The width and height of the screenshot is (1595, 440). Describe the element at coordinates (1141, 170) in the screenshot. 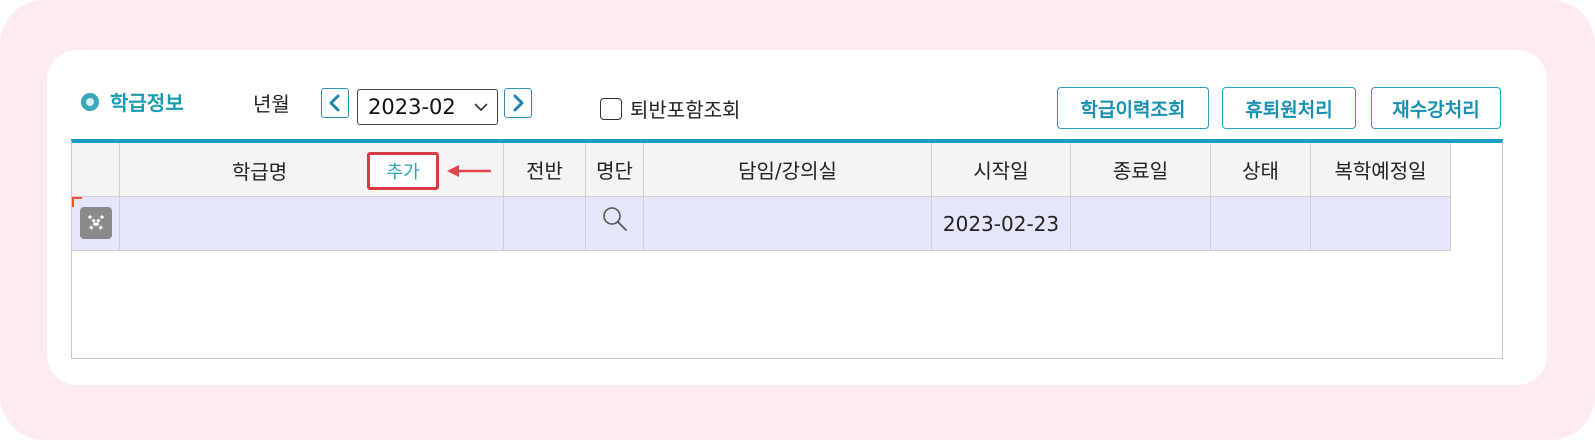

I see `header-end-date: 종료일` at that location.